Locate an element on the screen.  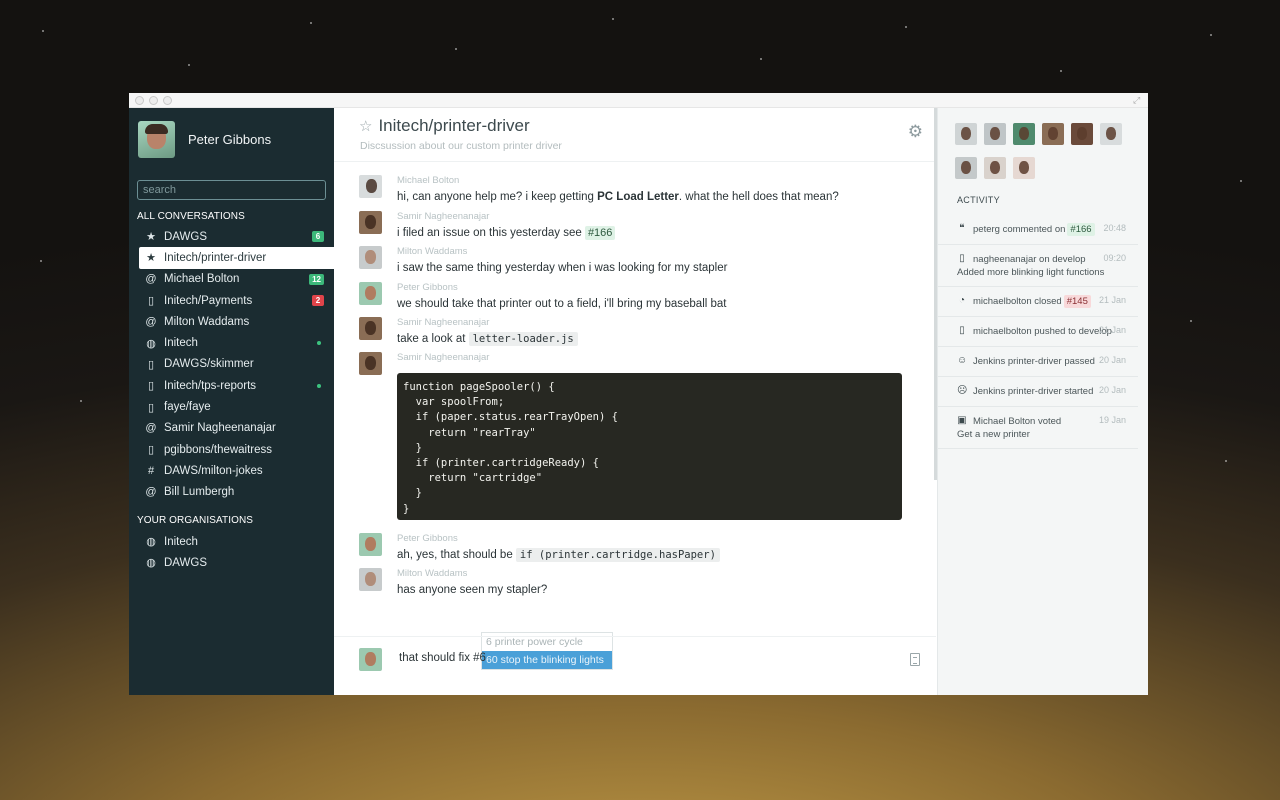
message-composer: that should fix #6 is located at coordinates (635, 665).